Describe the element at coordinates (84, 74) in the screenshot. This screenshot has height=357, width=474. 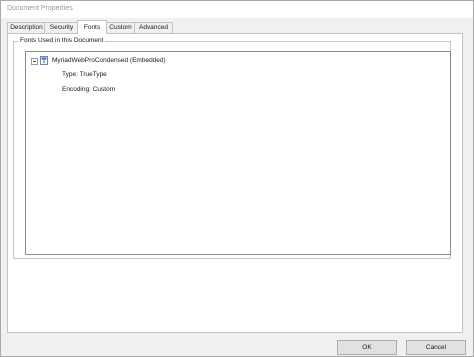
I see `font-type: Type: TrueType` at that location.